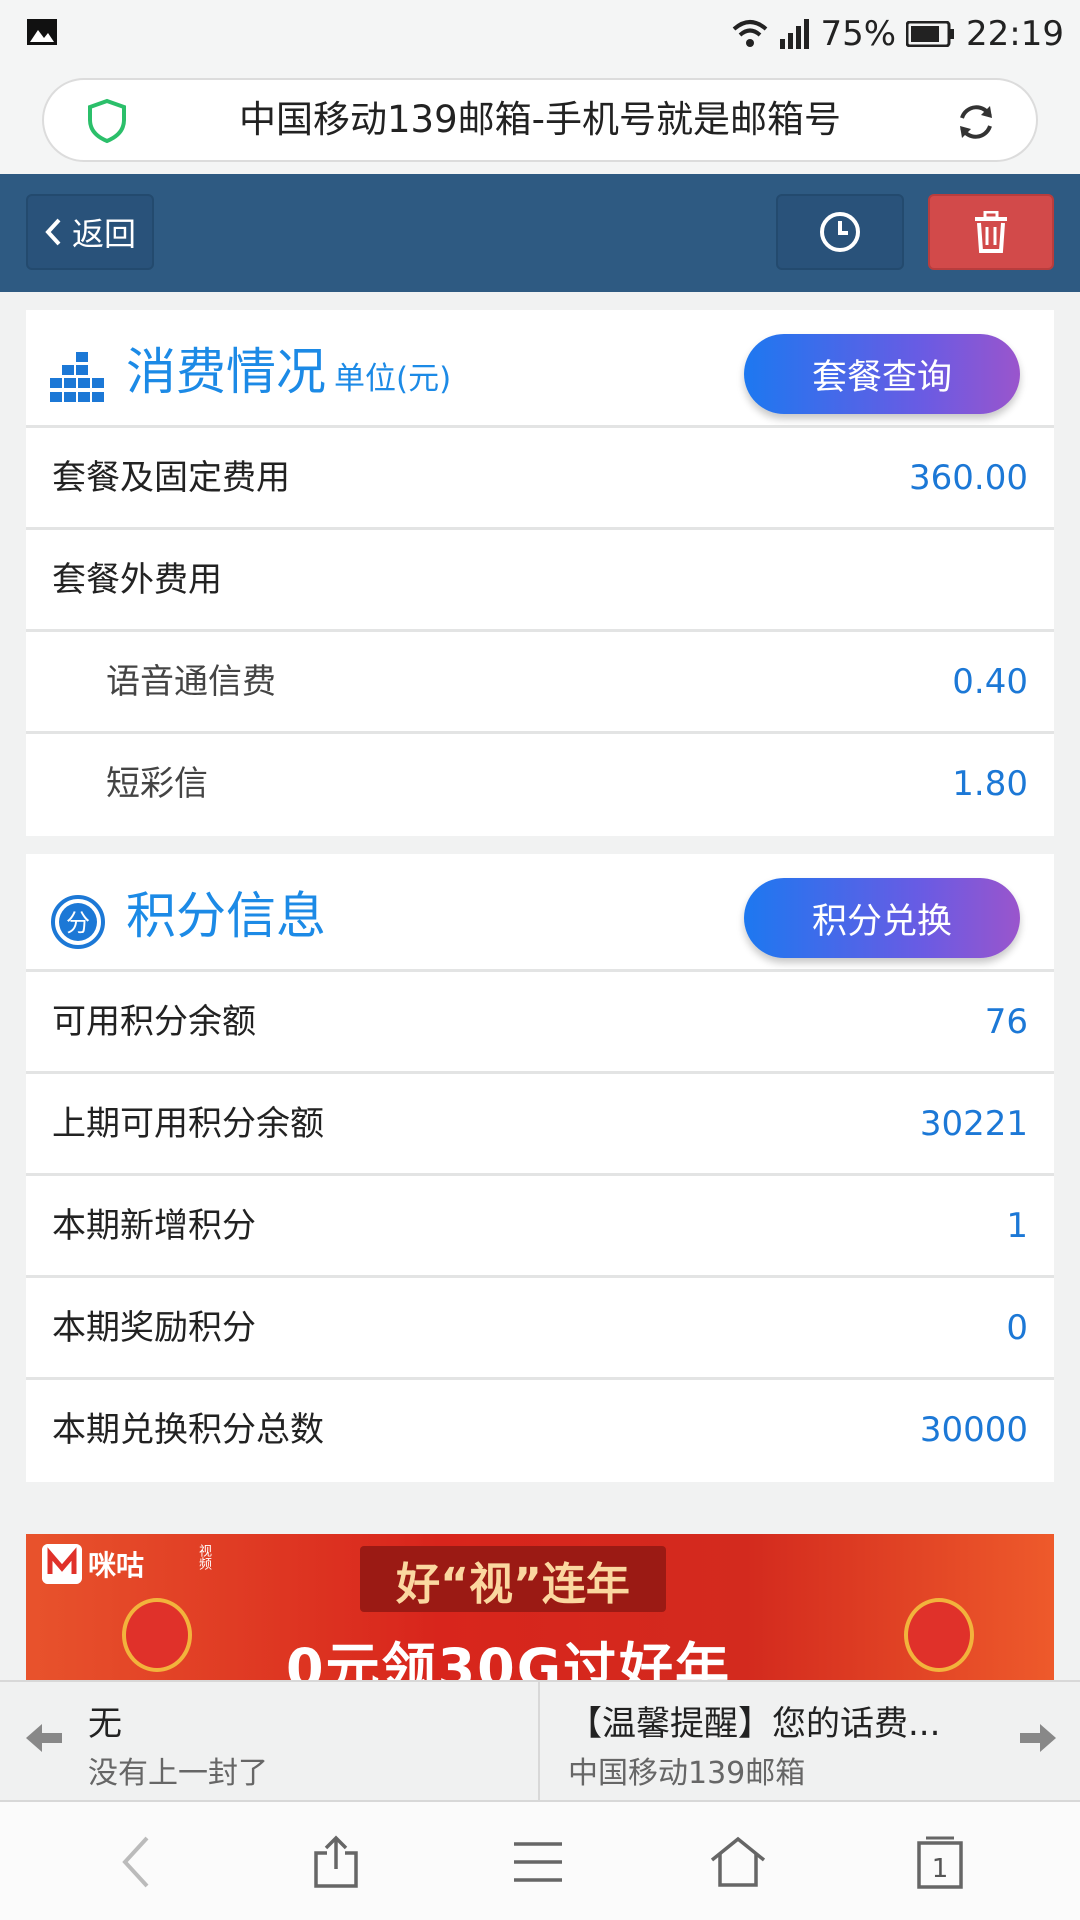 Image resolution: width=1080 pixels, height=1920 pixels. I want to click on address-field: 中国移动139邮箱-手机号就是邮箱号, so click(540, 120).